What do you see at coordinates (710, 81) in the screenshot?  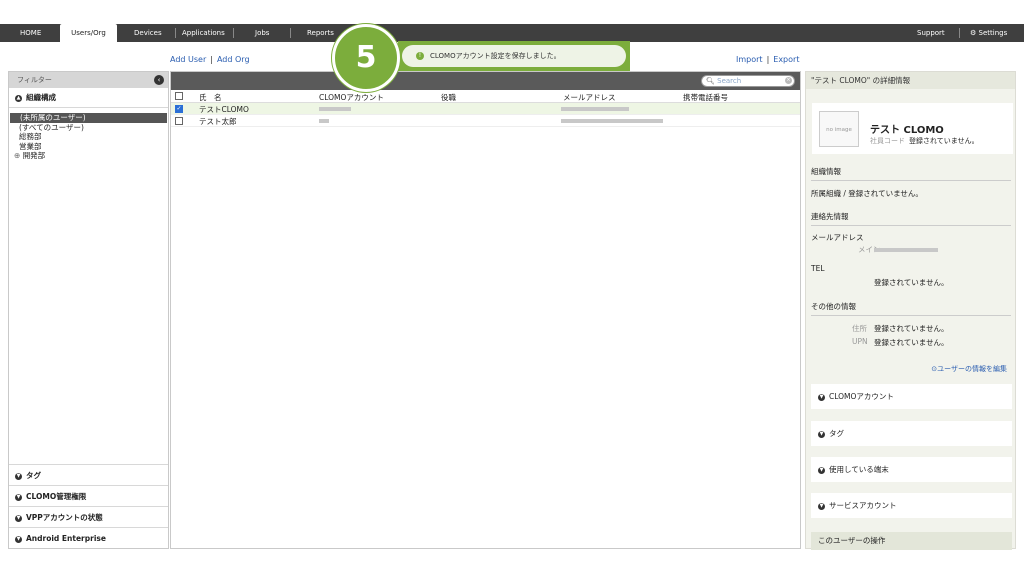 I see `search-icon: 🔍︎` at bounding box center [710, 81].